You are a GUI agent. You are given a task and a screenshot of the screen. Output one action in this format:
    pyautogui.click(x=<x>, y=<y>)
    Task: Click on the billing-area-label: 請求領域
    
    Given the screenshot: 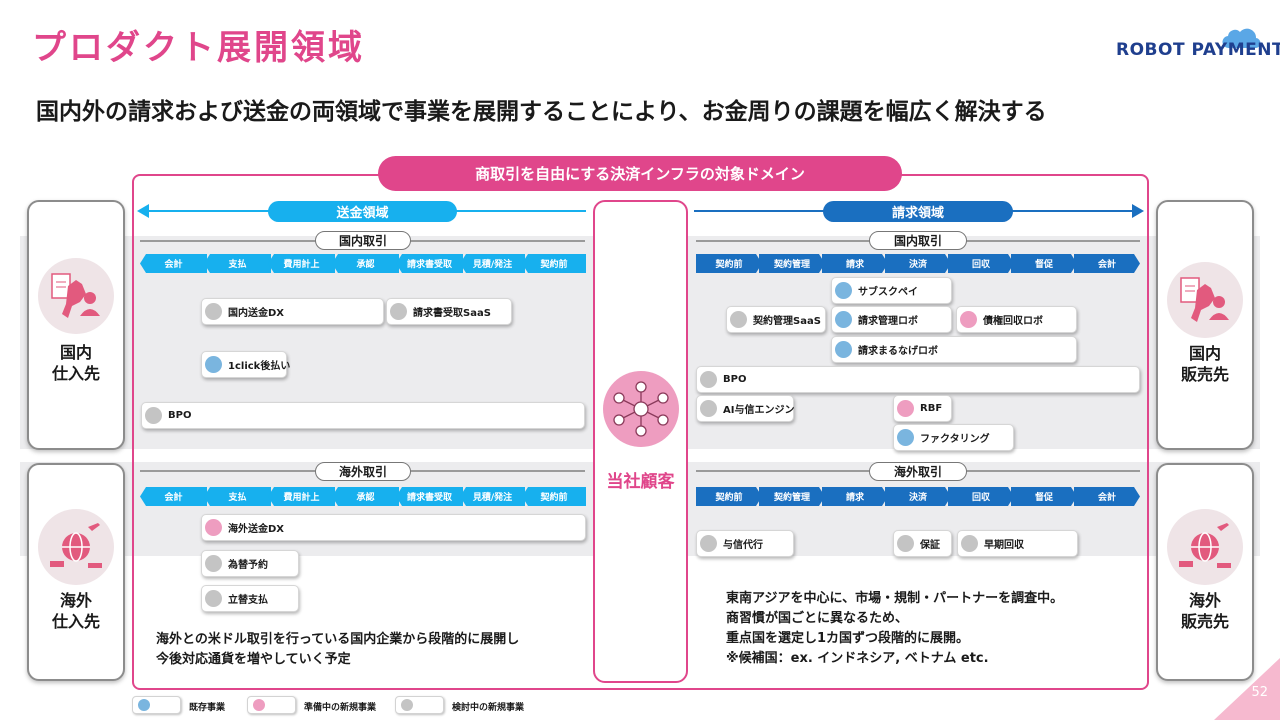 What is the action you would take?
    pyautogui.click(x=918, y=211)
    